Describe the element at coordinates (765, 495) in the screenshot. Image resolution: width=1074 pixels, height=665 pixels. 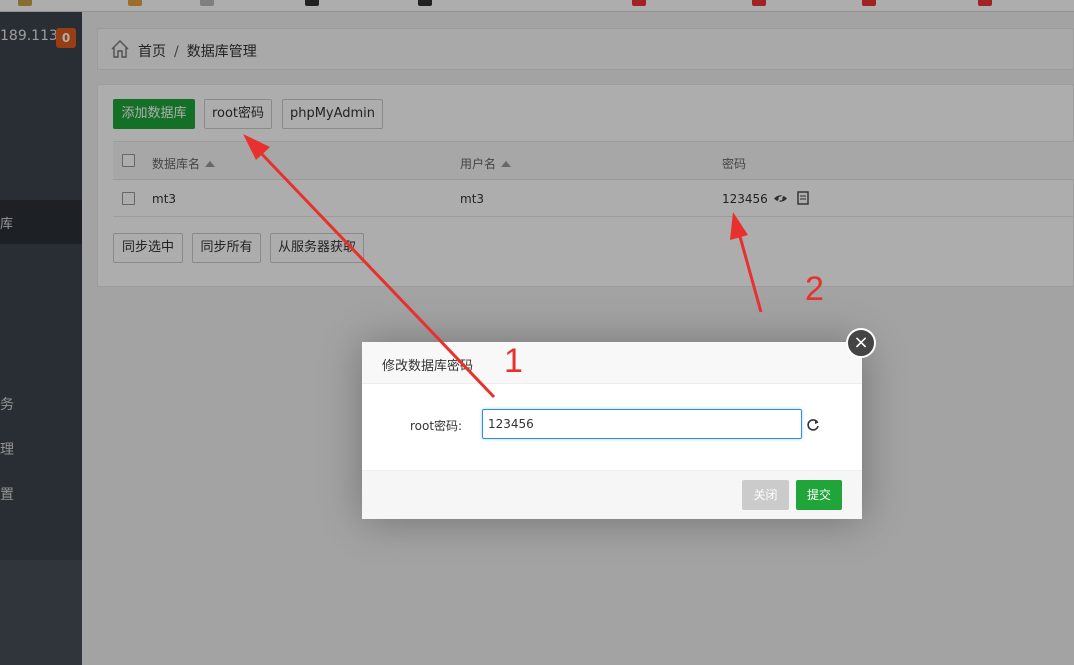
I see `close-button: 关闭` at that location.